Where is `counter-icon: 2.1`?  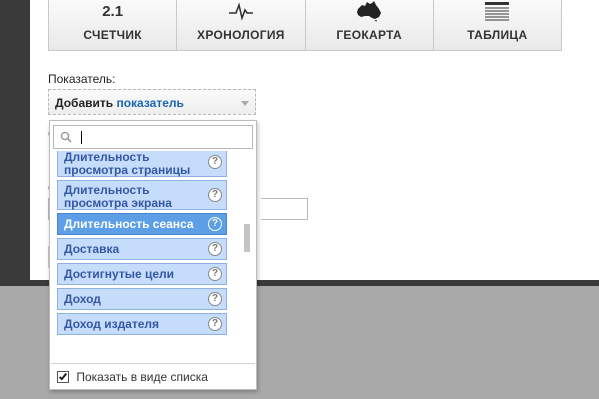 counter-icon: 2.1 is located at coordinates (112, 11).